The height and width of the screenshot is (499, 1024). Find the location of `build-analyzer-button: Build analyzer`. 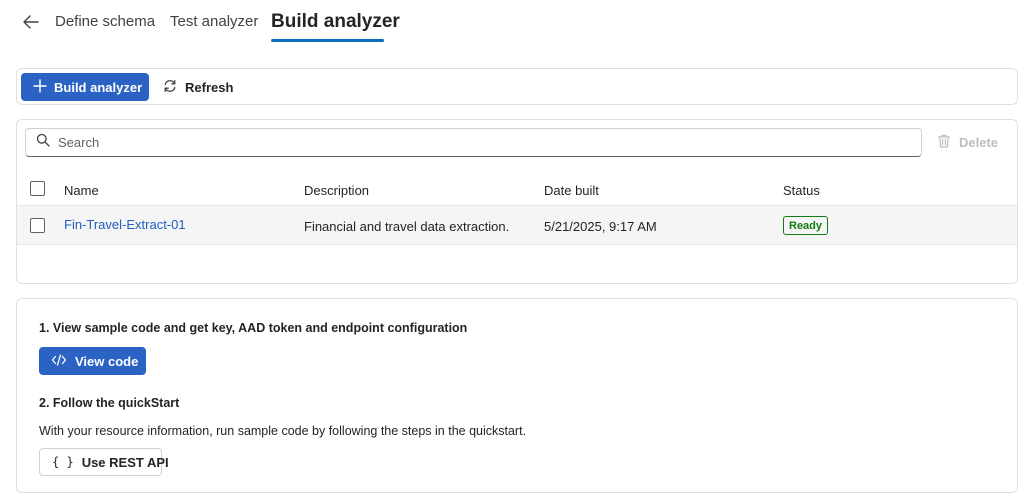

build-analyzer-button: Build analyzer is located at coordinates (85, 87).